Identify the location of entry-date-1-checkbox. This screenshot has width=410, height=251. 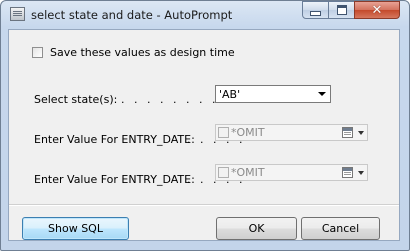
(223, 132).